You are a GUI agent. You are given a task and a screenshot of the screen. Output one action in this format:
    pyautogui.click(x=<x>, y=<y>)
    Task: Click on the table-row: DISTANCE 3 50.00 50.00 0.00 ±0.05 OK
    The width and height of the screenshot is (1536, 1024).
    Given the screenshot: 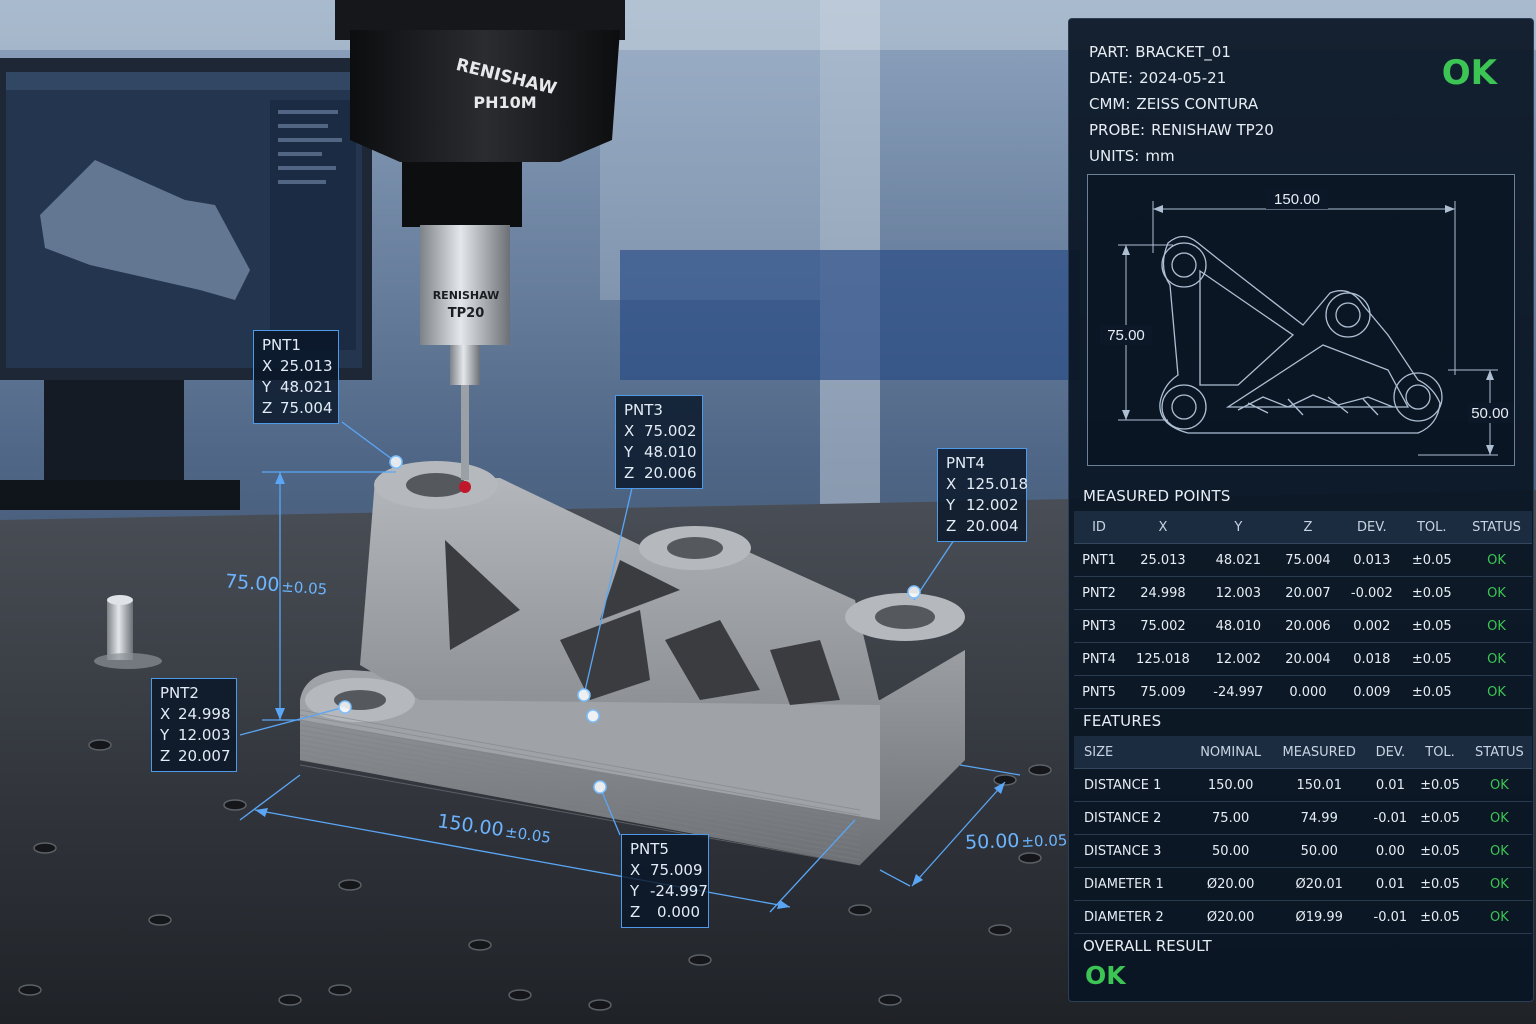 What is the action you would take?
    pyautogui.click(x=1303, y=851)
    